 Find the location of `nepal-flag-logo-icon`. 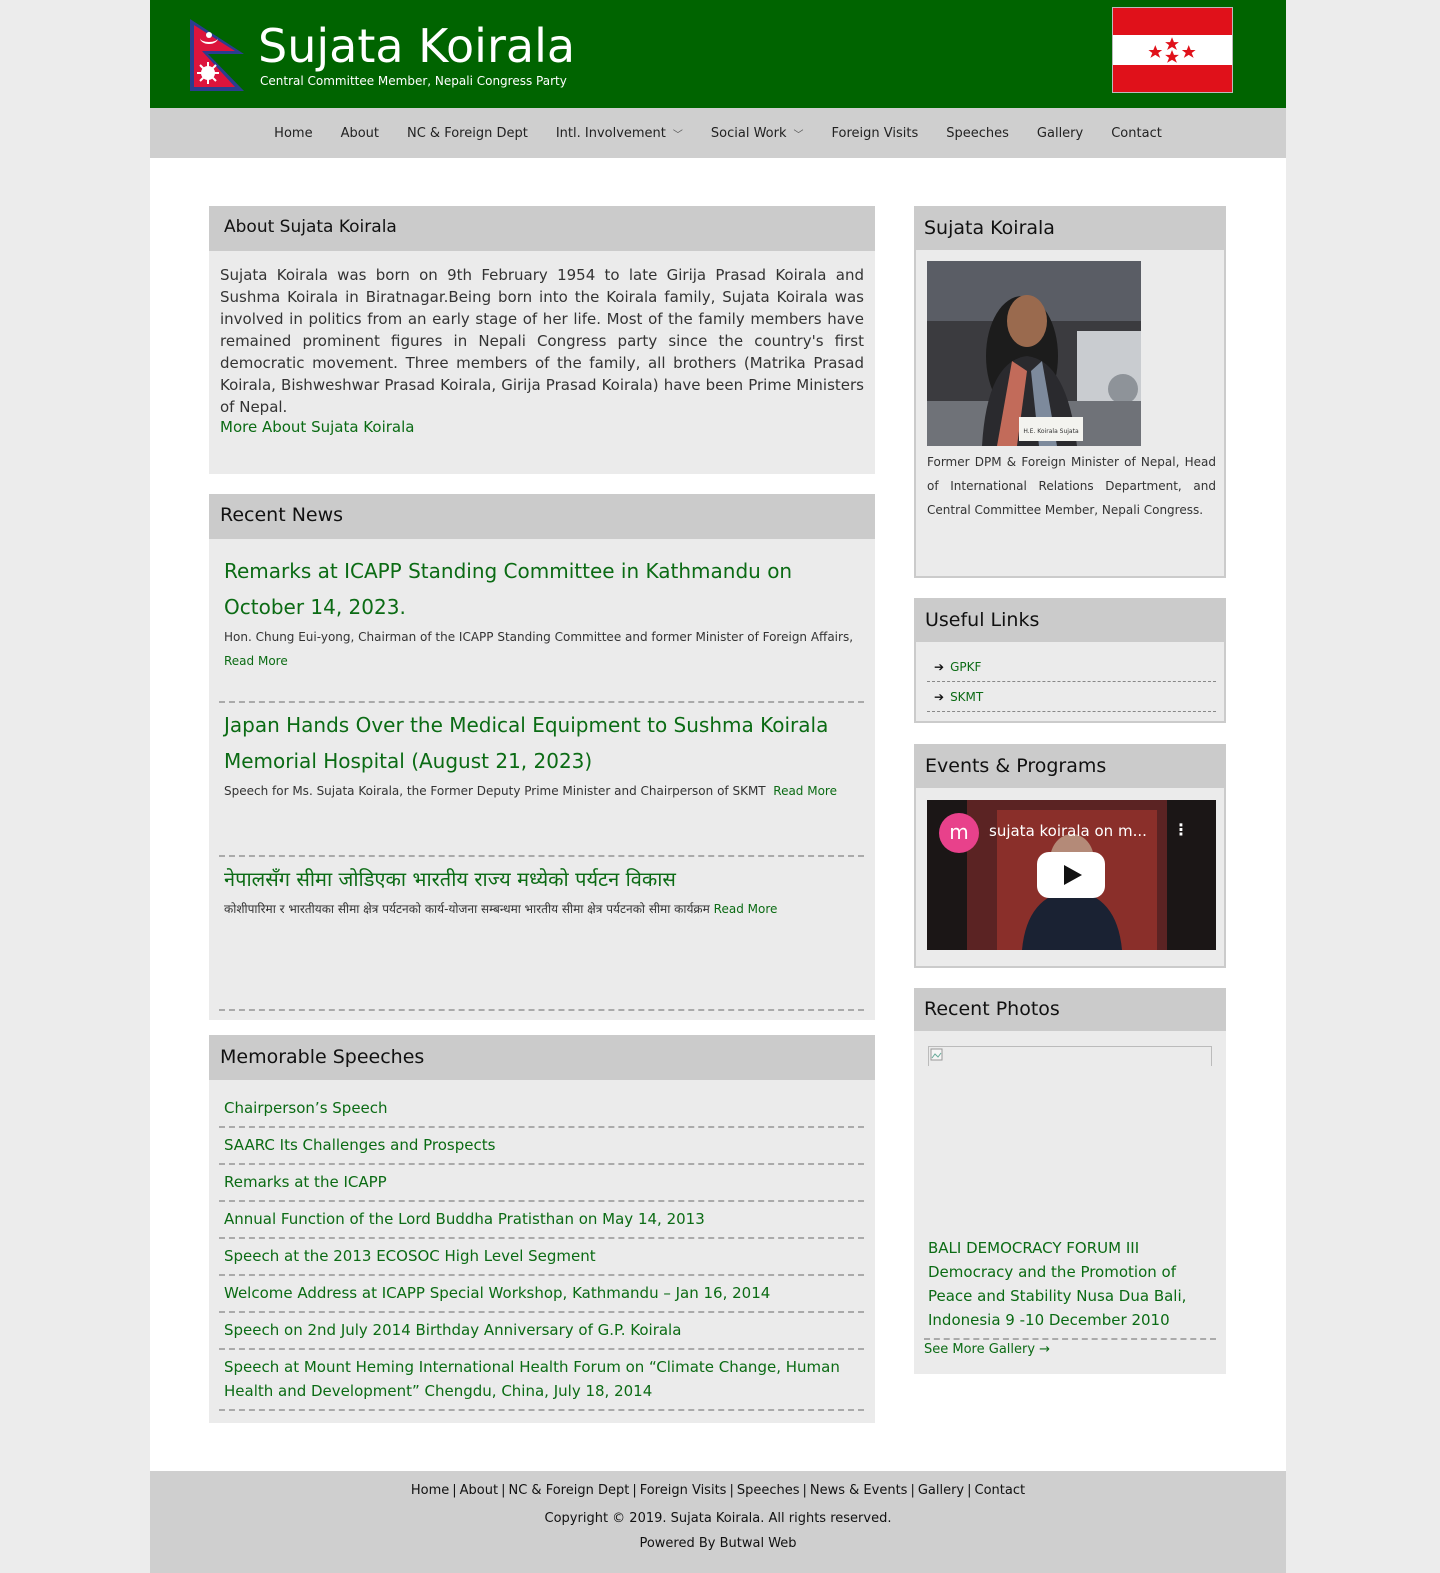

nepal-flag-logo-icon is located at coordinates (217, 55).